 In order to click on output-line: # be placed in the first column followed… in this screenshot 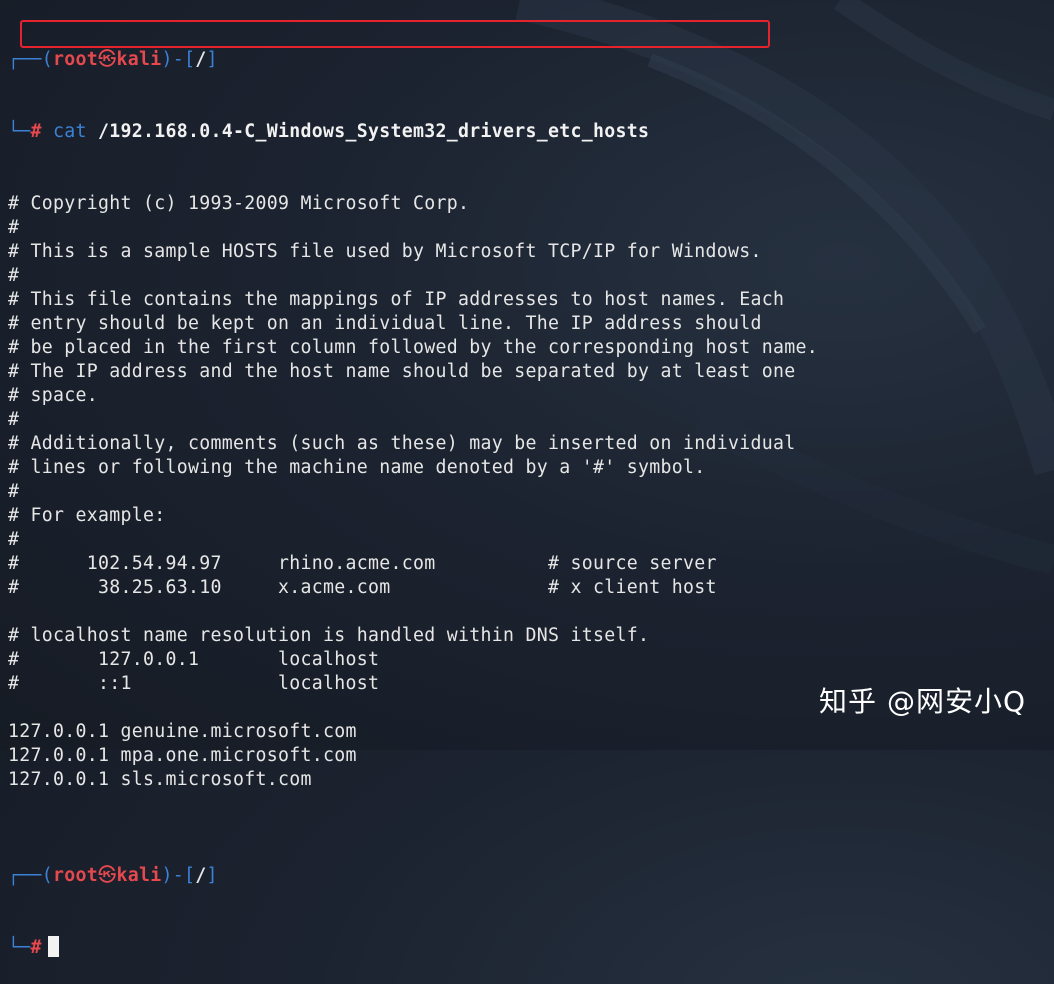, I will do `click(413, 347)`.